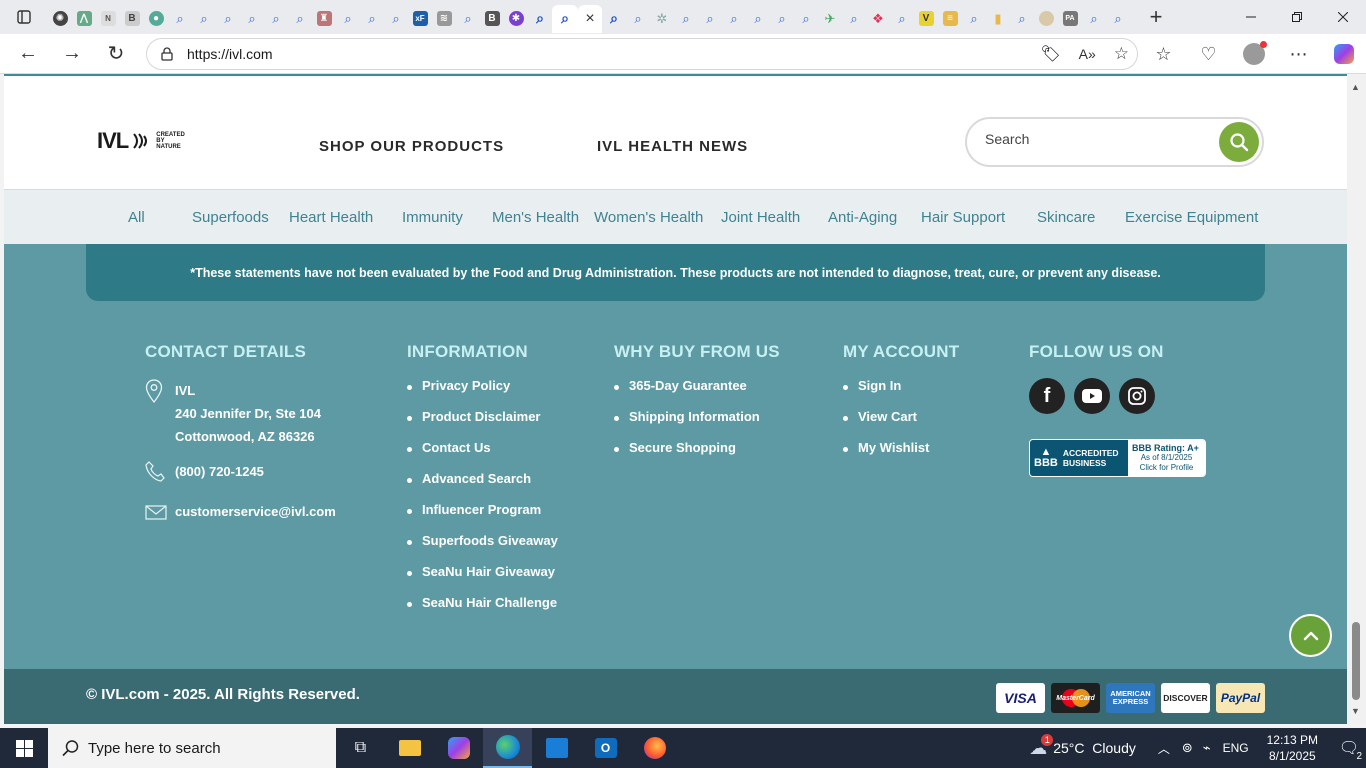  I want to click on category-anti-aging: Anti-Aging, so click(862, 217).